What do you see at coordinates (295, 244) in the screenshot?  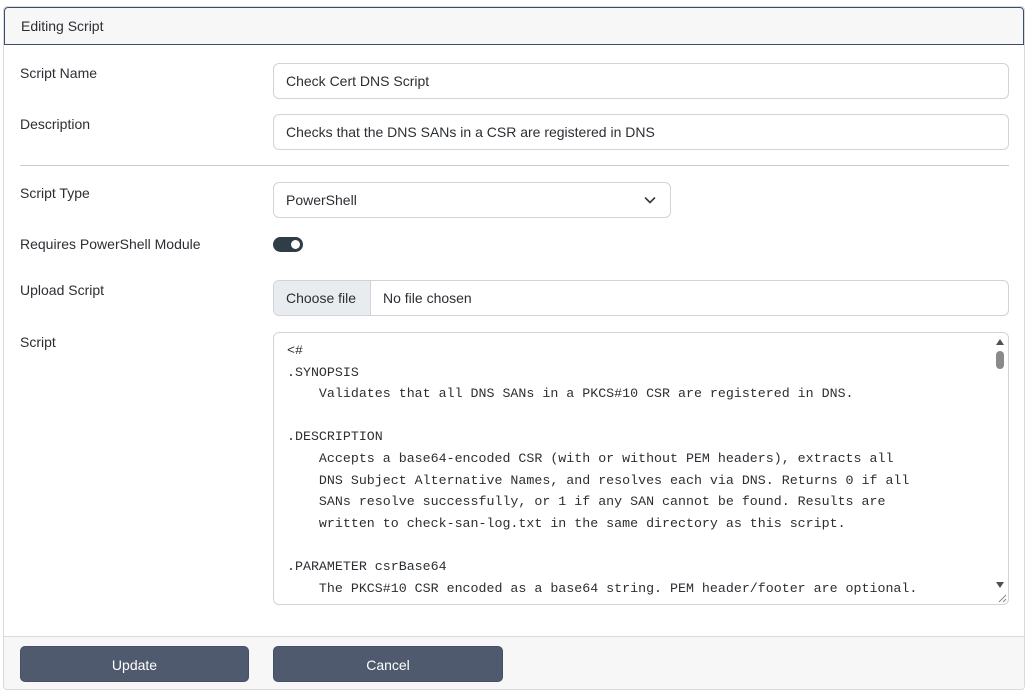 I see `toggle-knob` at bounding box center [295, 244].